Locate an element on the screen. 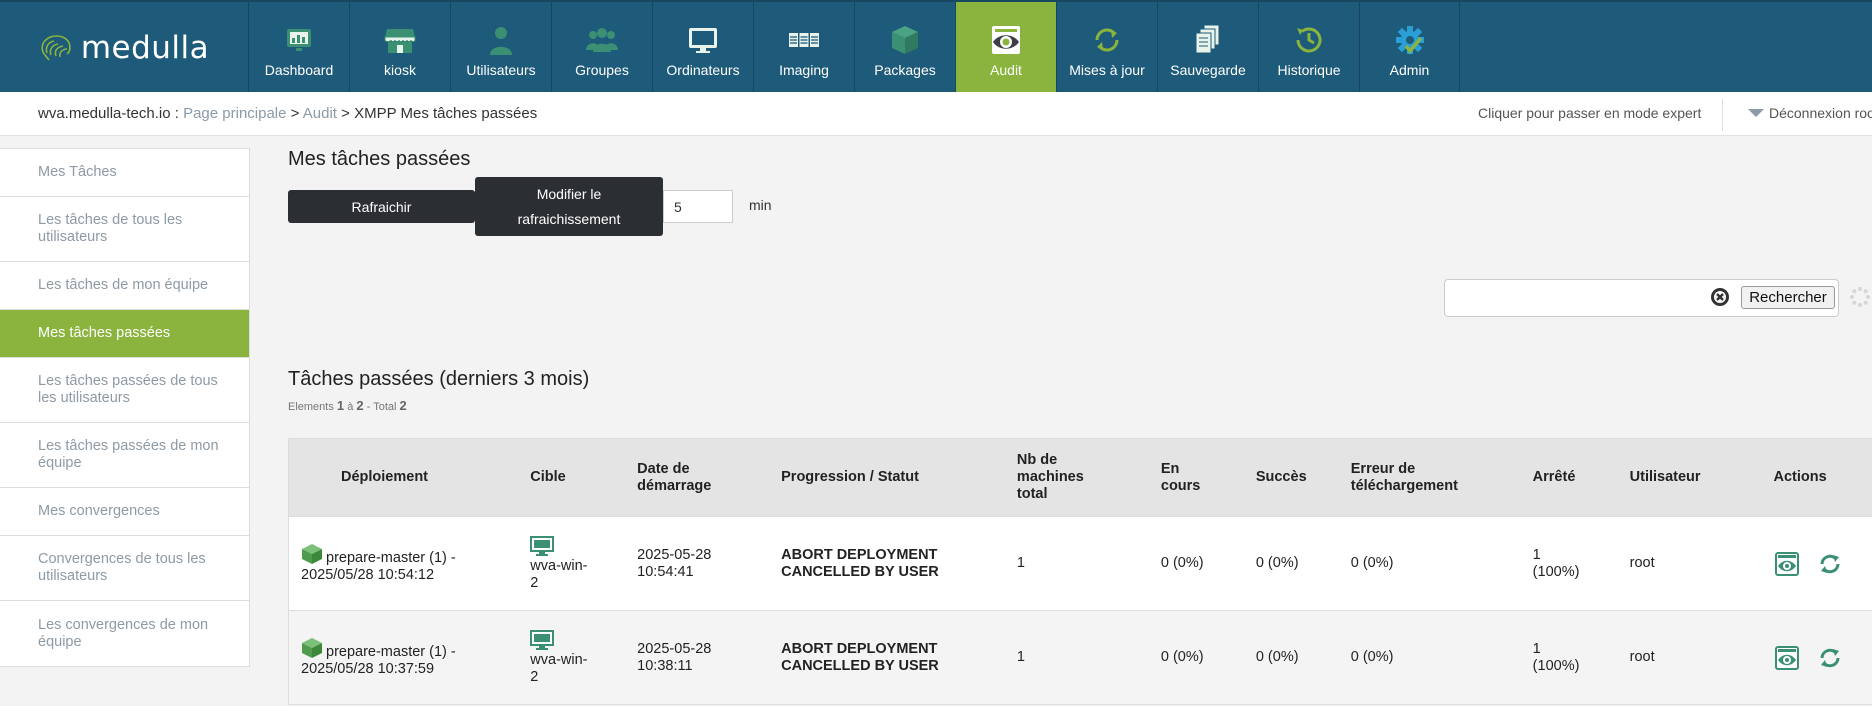 Image resolution: width=1872 pixels, height=706 pixels. nav-admin: Admin is located at coordinates (1409, 48).